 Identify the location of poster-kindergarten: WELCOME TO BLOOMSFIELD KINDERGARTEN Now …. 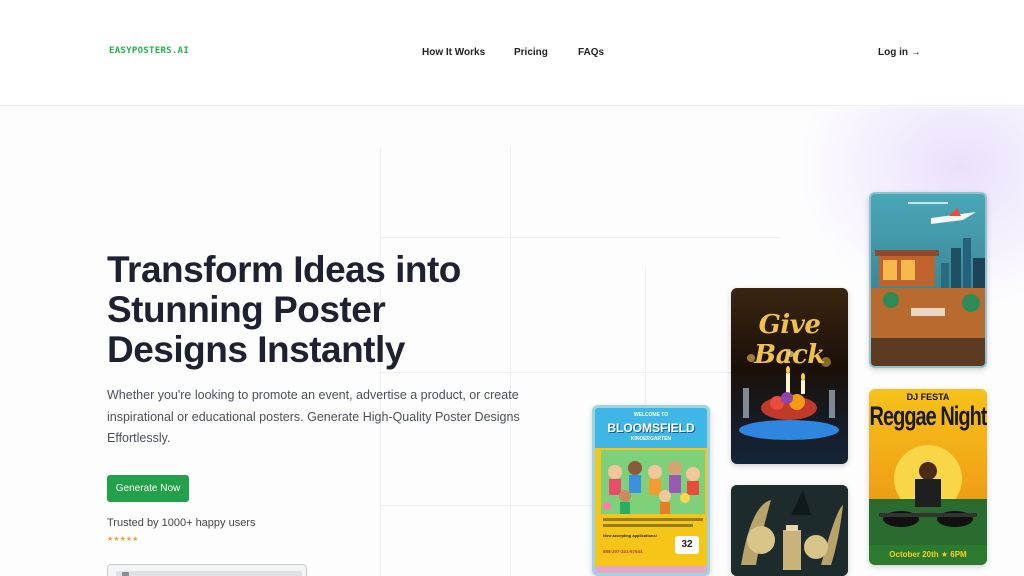
(651, 490).